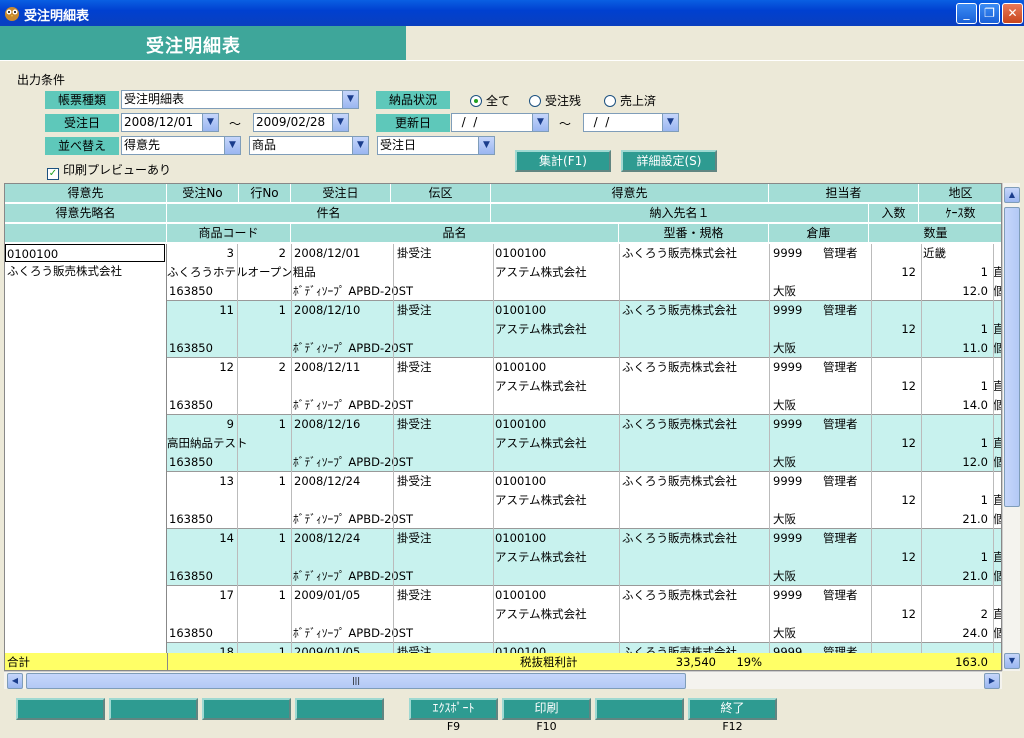  What do you see at coordinates (241, 272) in the screenshot?
I see `subject-cell: ふくろうホテルオープン粗品` at bounding box center [241, 272].